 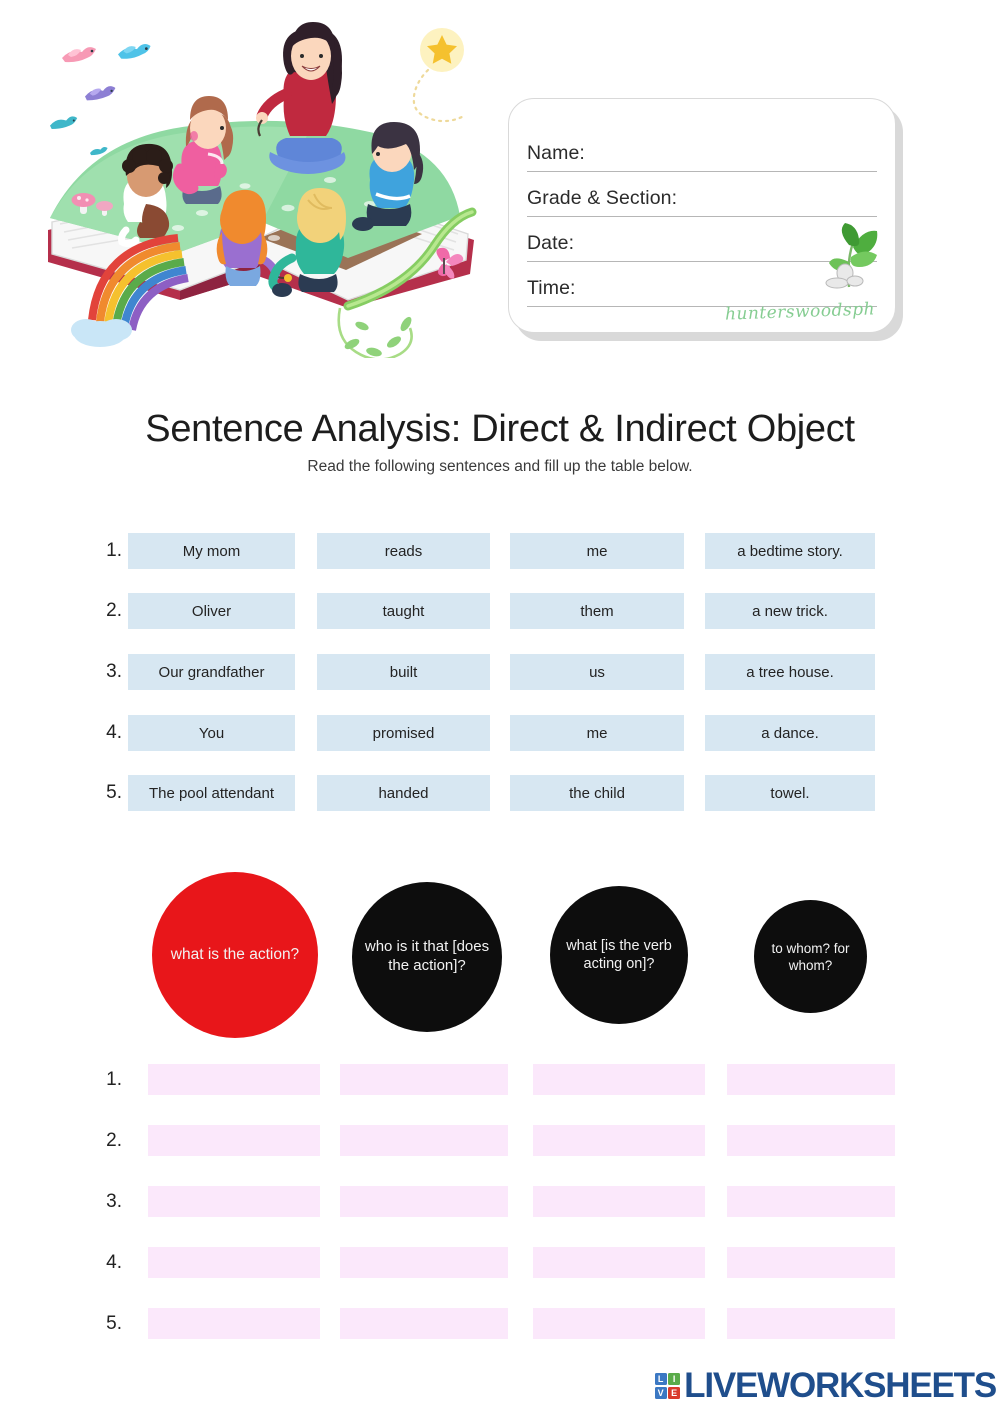 What do you see at coordinates (790, 611) in the screenshot?
I see `sentence-cell-direct-object: a new trick.` at bounding box center [790, 611].